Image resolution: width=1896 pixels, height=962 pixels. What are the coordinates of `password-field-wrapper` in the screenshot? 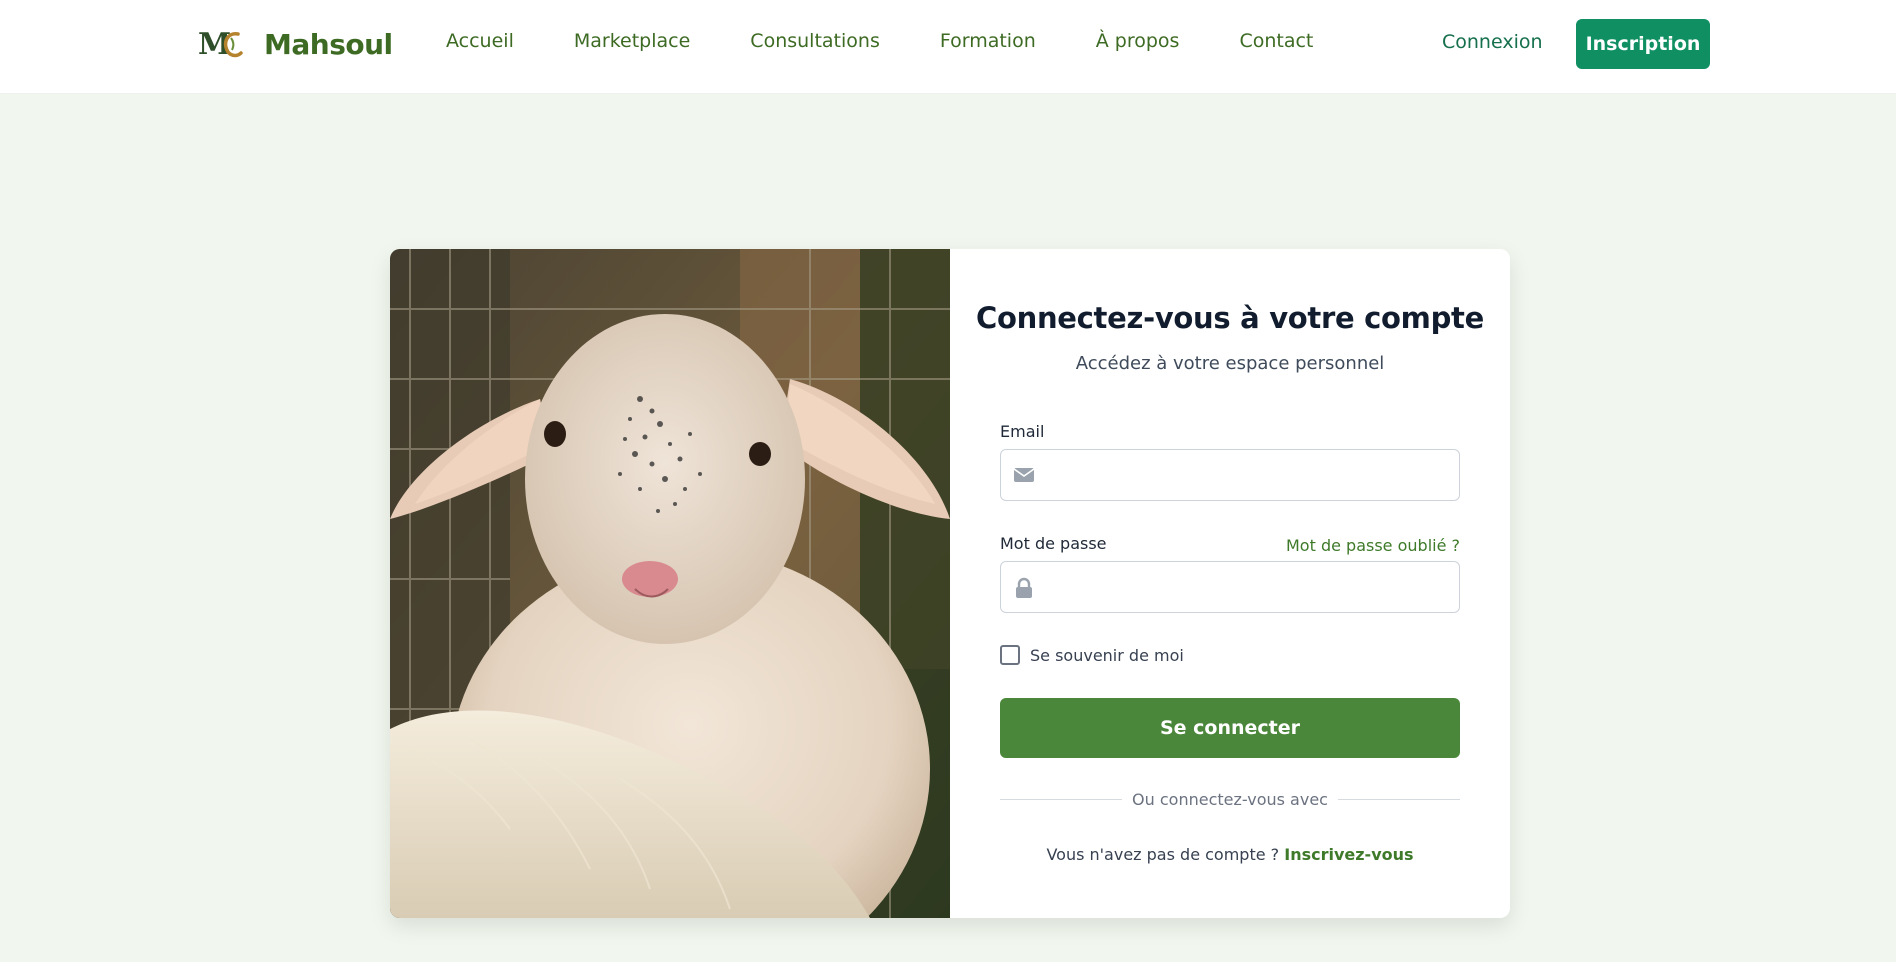 It's located at (1230, 587).